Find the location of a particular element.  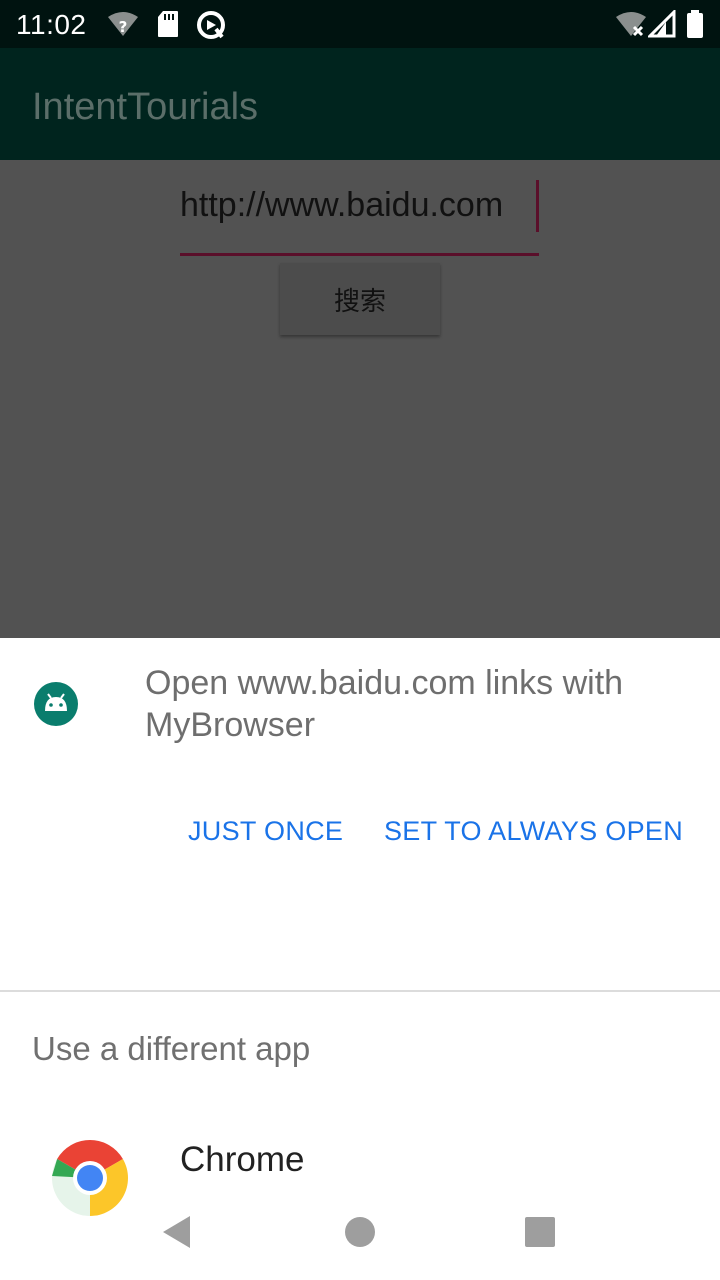

android-icon is located at coordinates (56, 704).